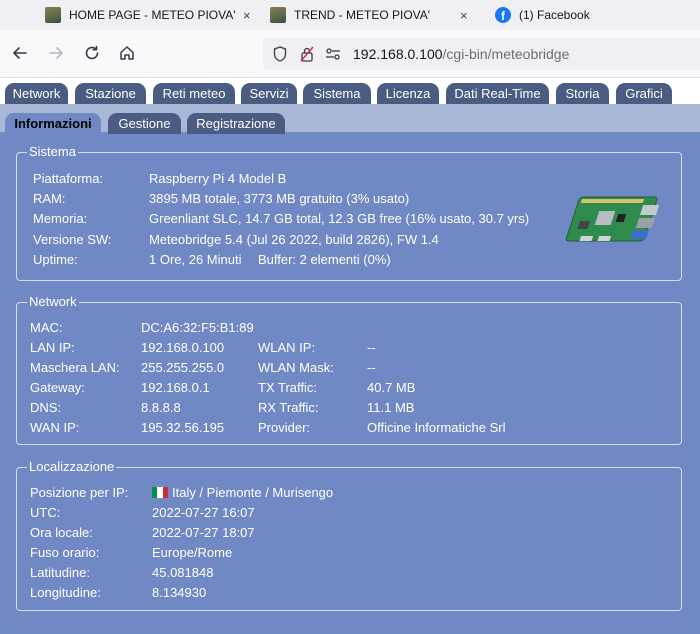 The height and width of the screenshot is (634, 700). Describe the element at coordinates (194, 93) in the screenshot. I see `tab-reti-meteo: Reti meteo` at that location.